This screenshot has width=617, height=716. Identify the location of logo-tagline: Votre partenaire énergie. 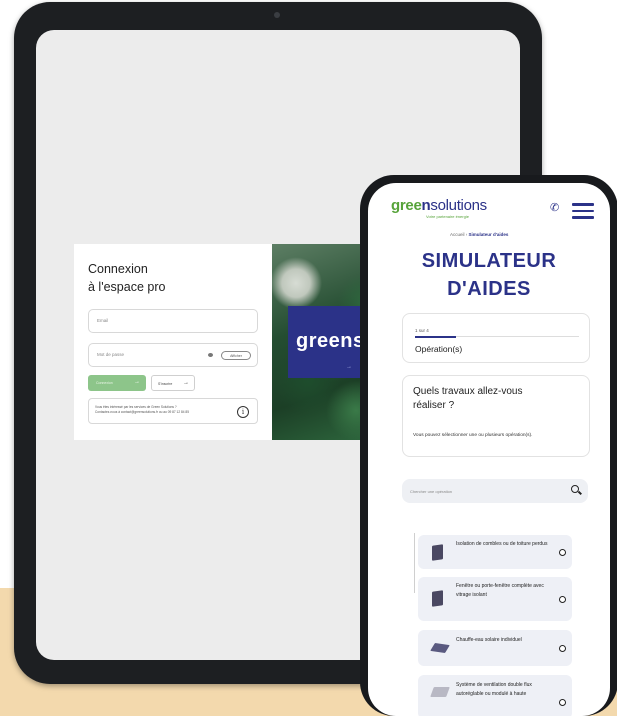
(447, 216).